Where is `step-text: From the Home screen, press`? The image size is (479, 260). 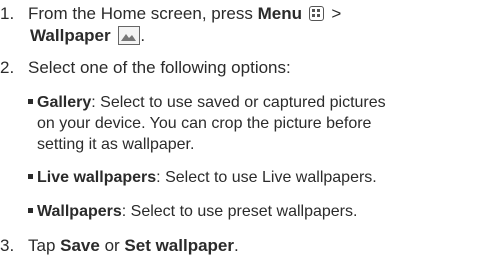
step-text: From the Home screen, press is located at coordinates (143, 13).